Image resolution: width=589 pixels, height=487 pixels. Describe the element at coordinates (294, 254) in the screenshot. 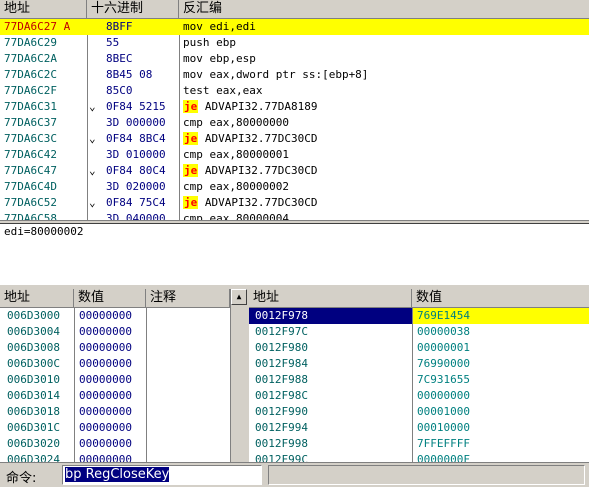

I see `info-pane: edi=80000002` at that location.